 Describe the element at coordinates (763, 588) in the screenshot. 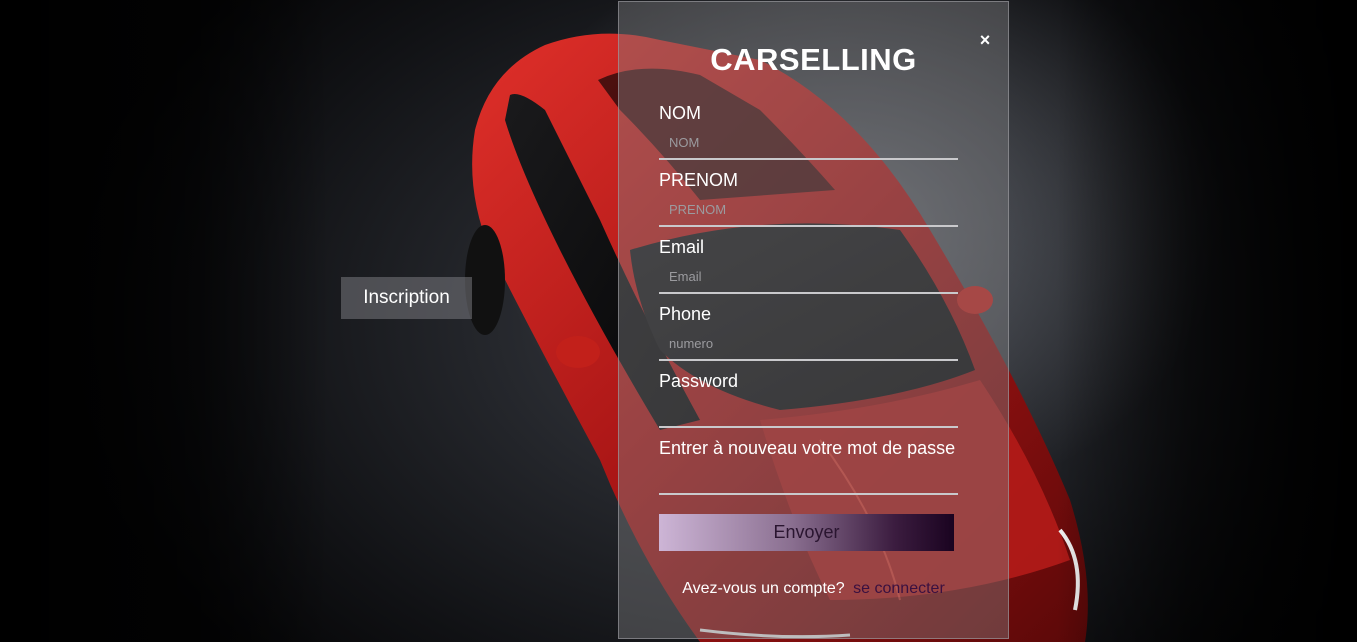

I see `login-question: Avez-vous un compte?` at that location.